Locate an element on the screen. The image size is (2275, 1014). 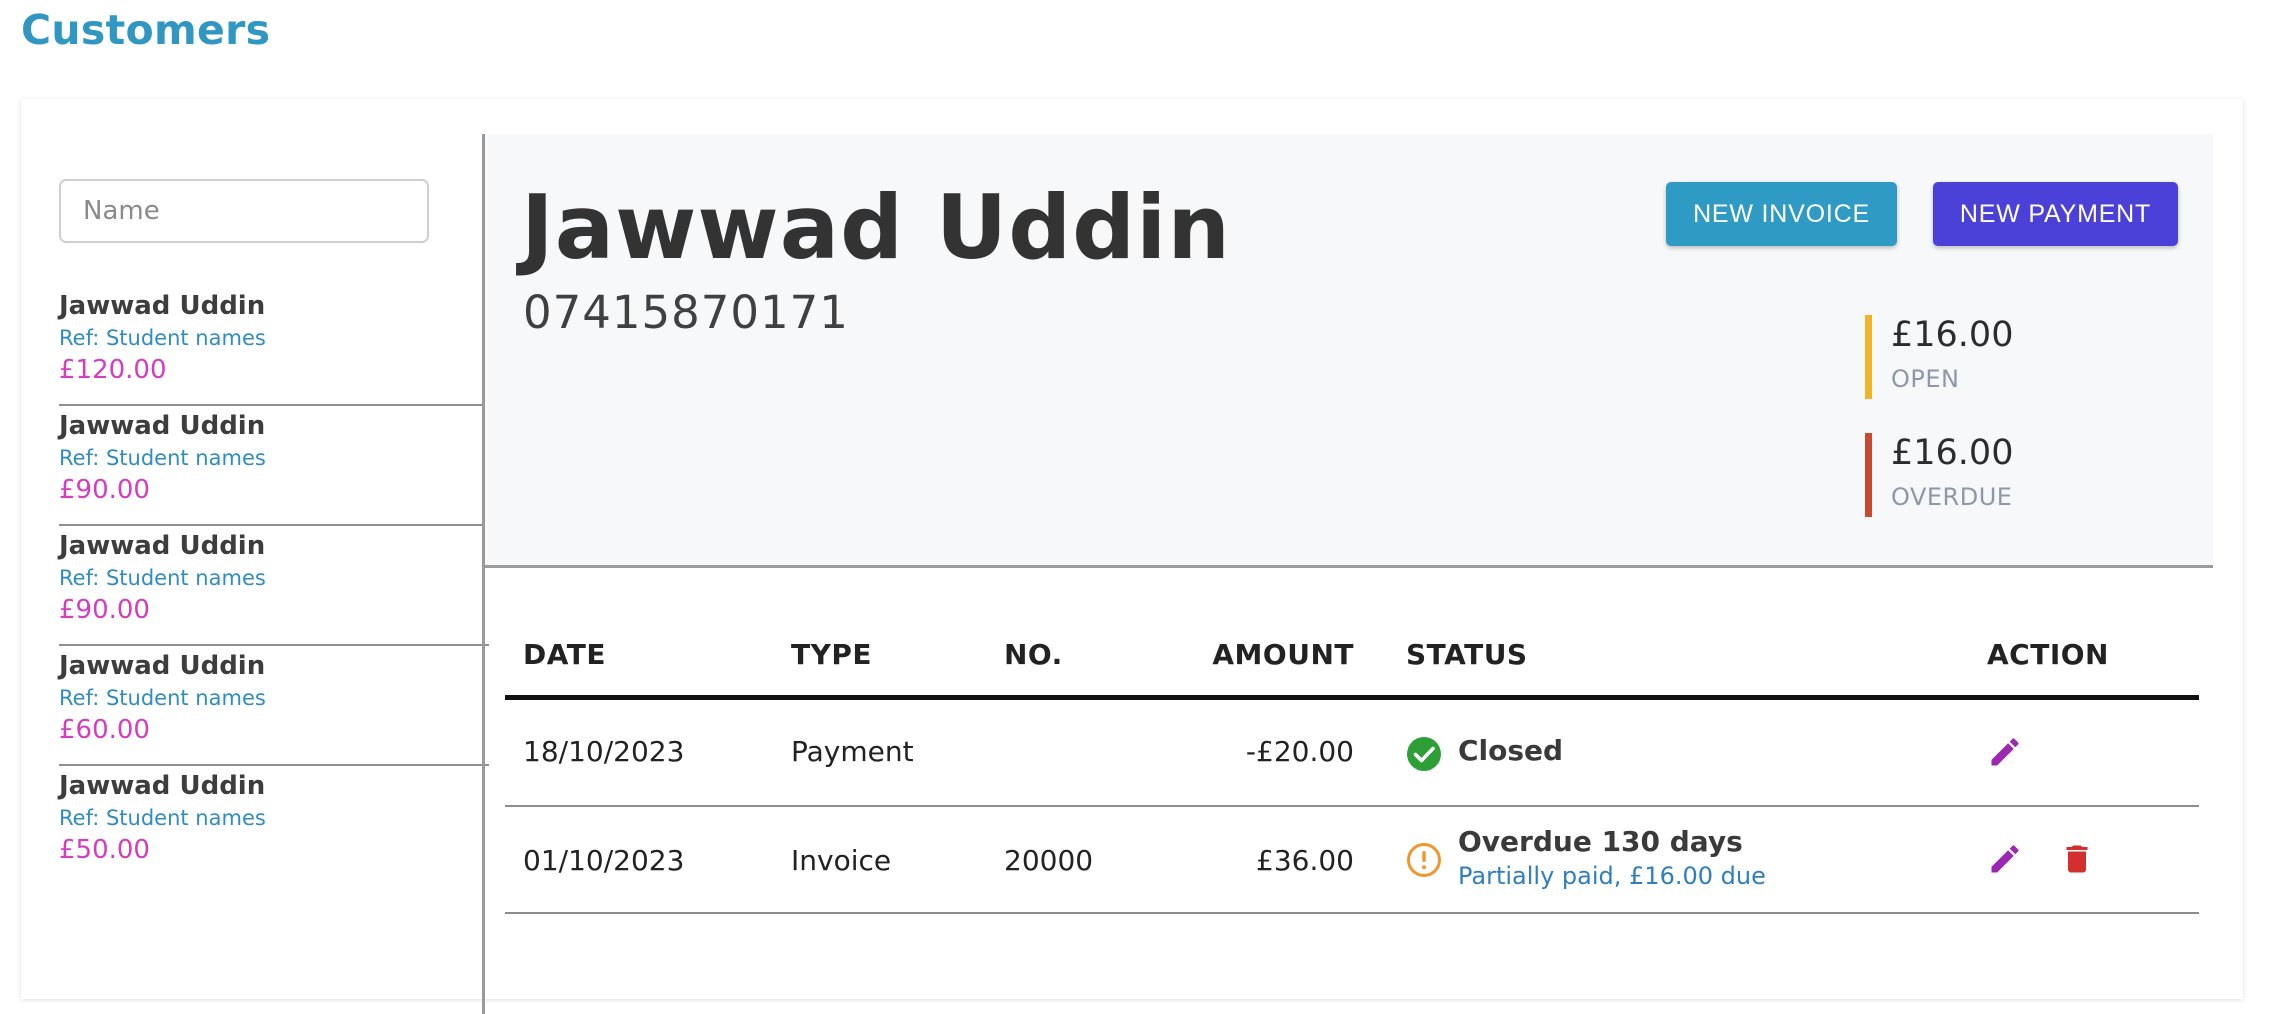
column-header-status: STATUS is located at coordinates (1467, 654).